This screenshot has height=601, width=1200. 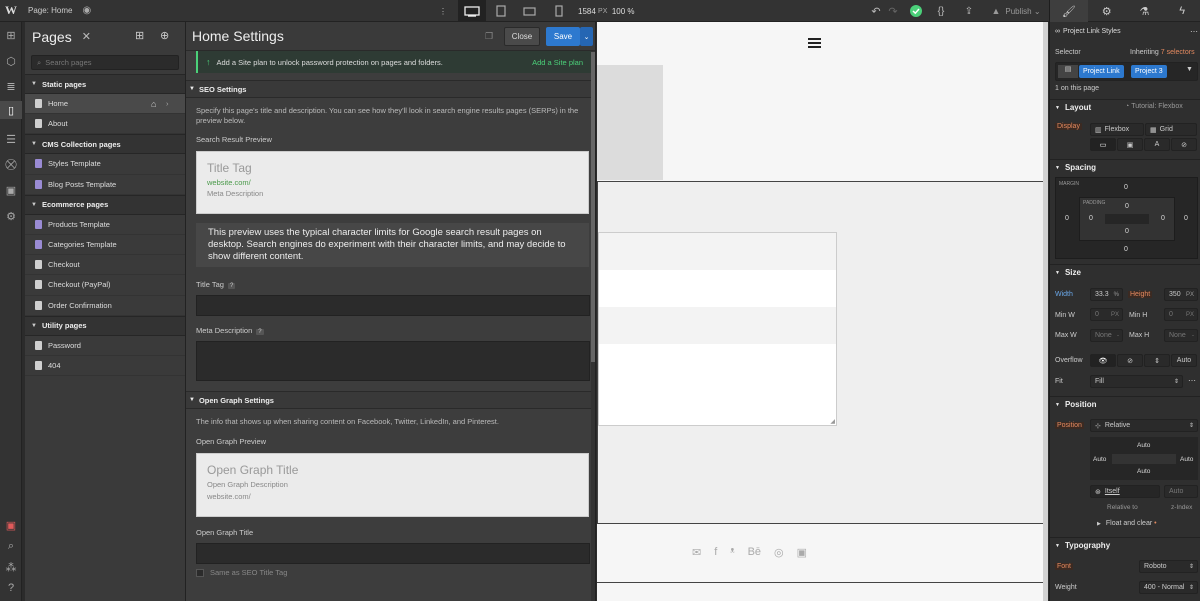 What do you see at coordinates (715, 552) in the screenshot?
I see `facebook-icon: f` at bounding box center [715, 552].